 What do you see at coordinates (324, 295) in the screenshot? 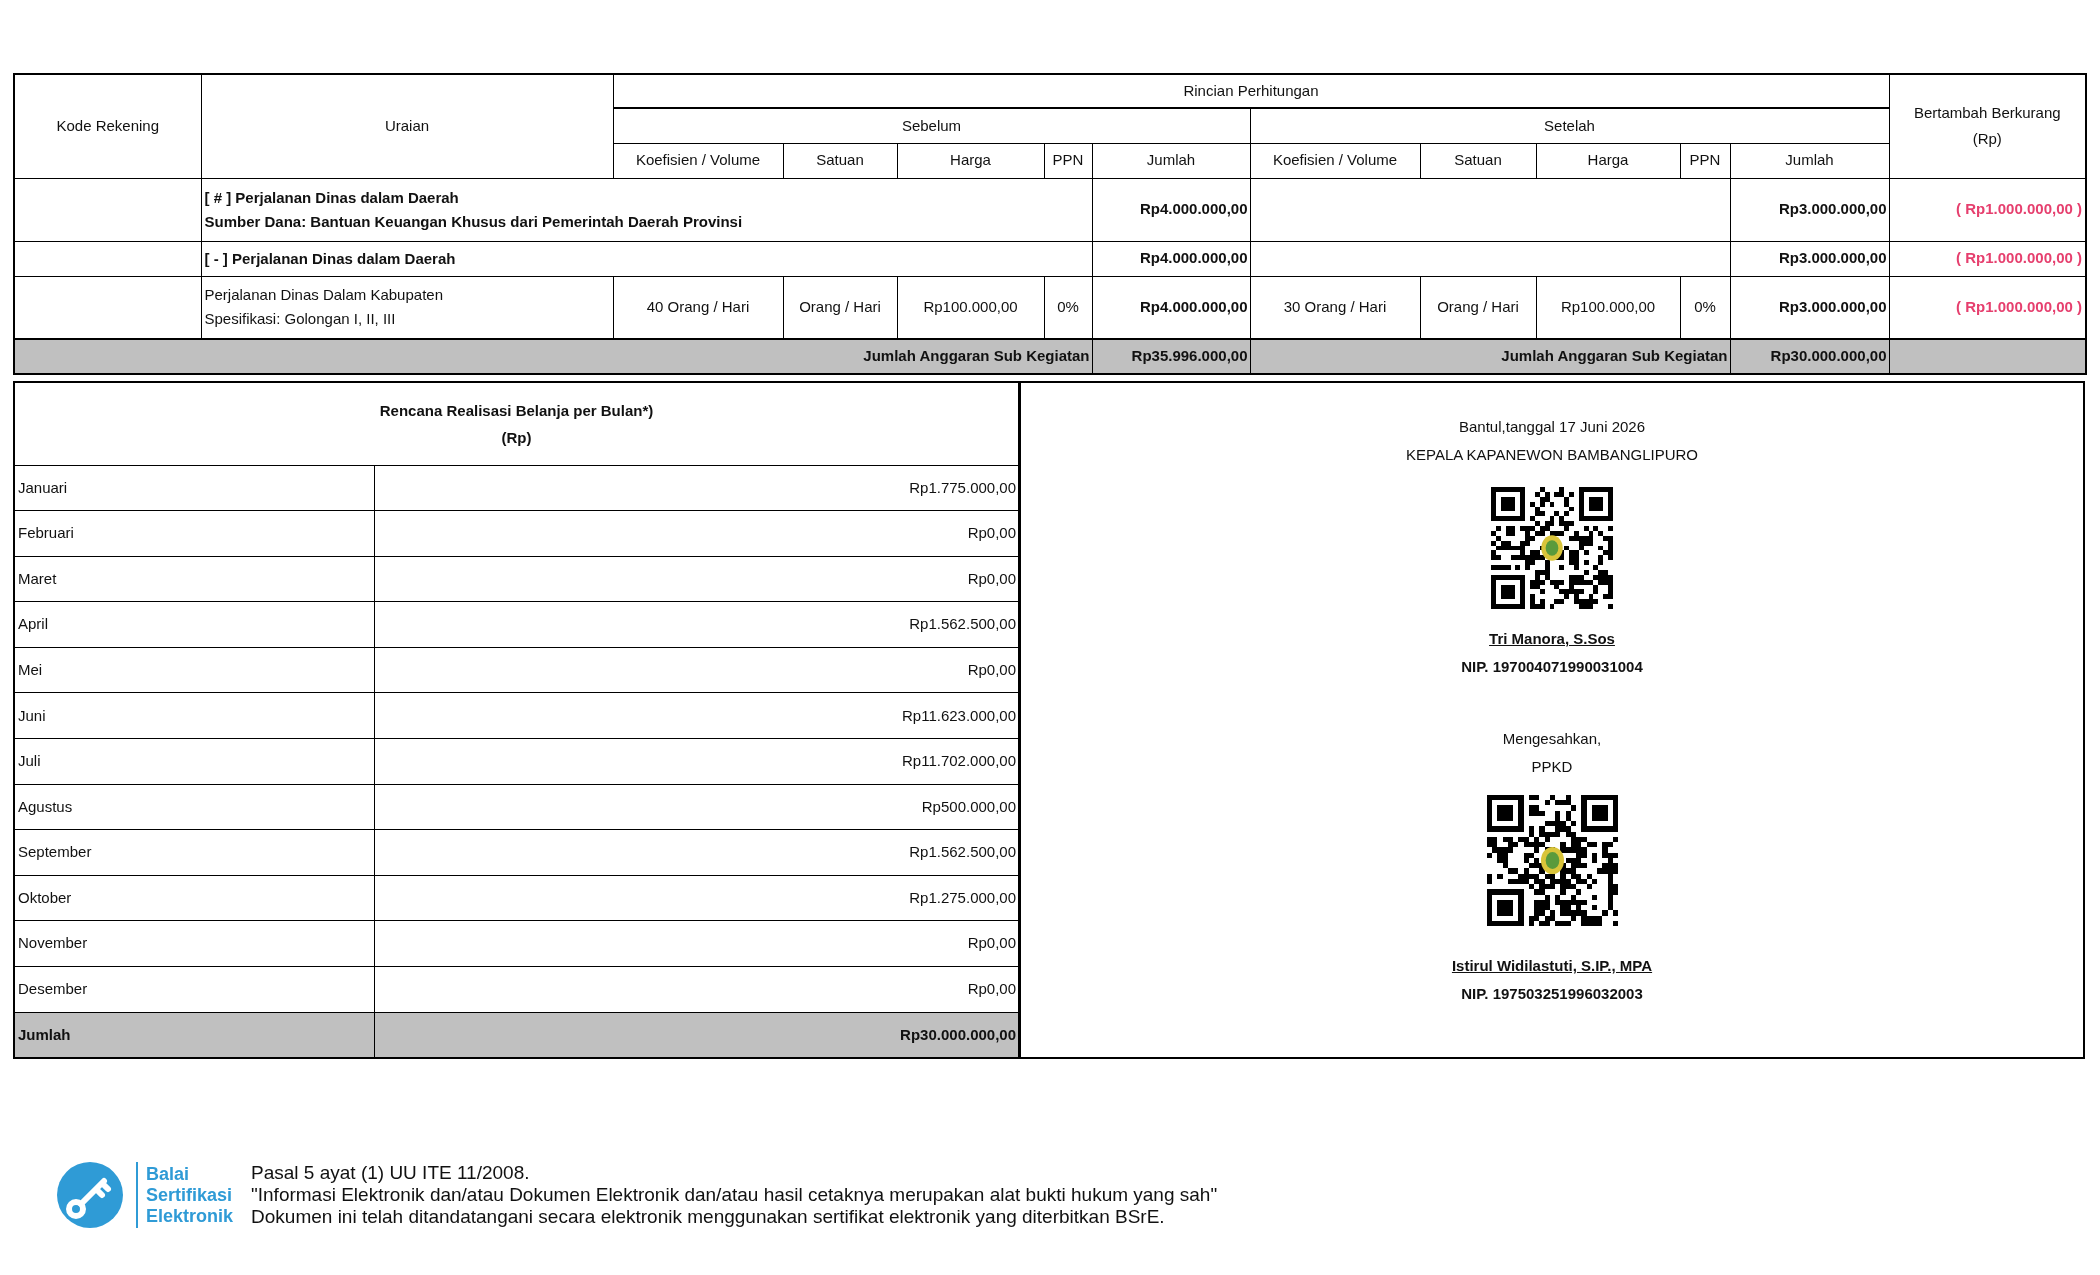
I see `row-description: Perjalanan Dinas Dalam Kabupaten` at bounding box center [324, 295].